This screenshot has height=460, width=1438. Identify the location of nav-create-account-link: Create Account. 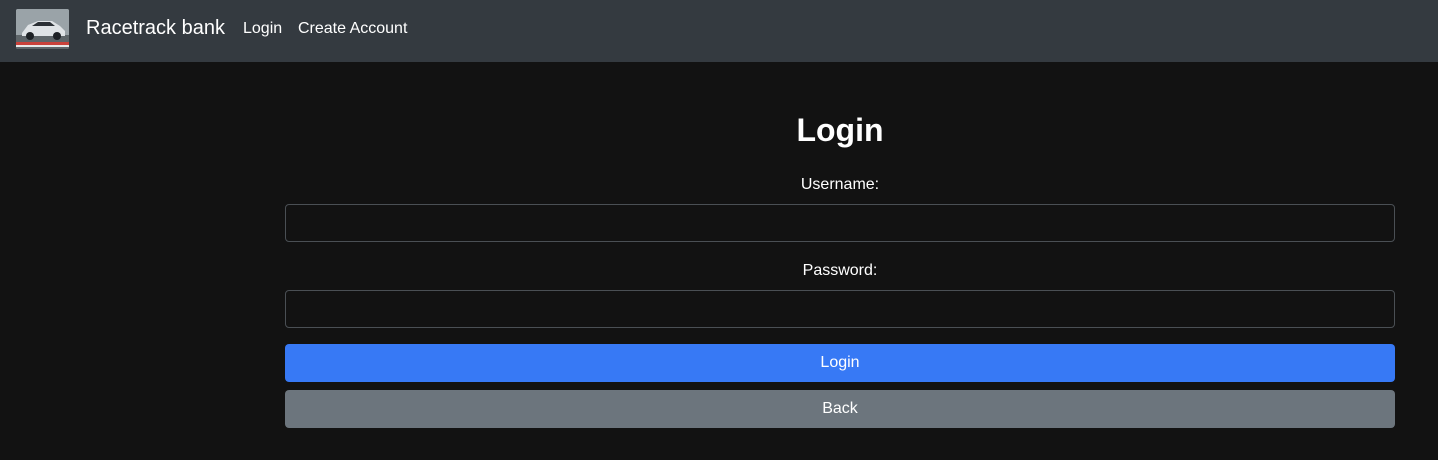
(352, 29).